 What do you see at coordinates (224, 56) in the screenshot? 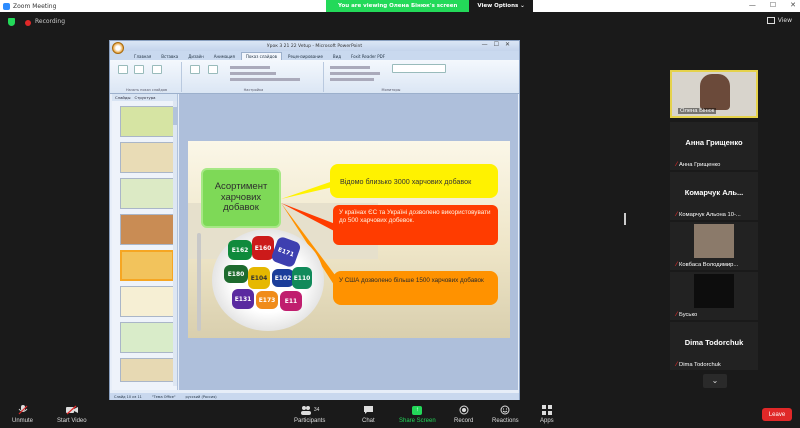
I see `ppt-tab: Анимация` at bounding box center [224, 56].